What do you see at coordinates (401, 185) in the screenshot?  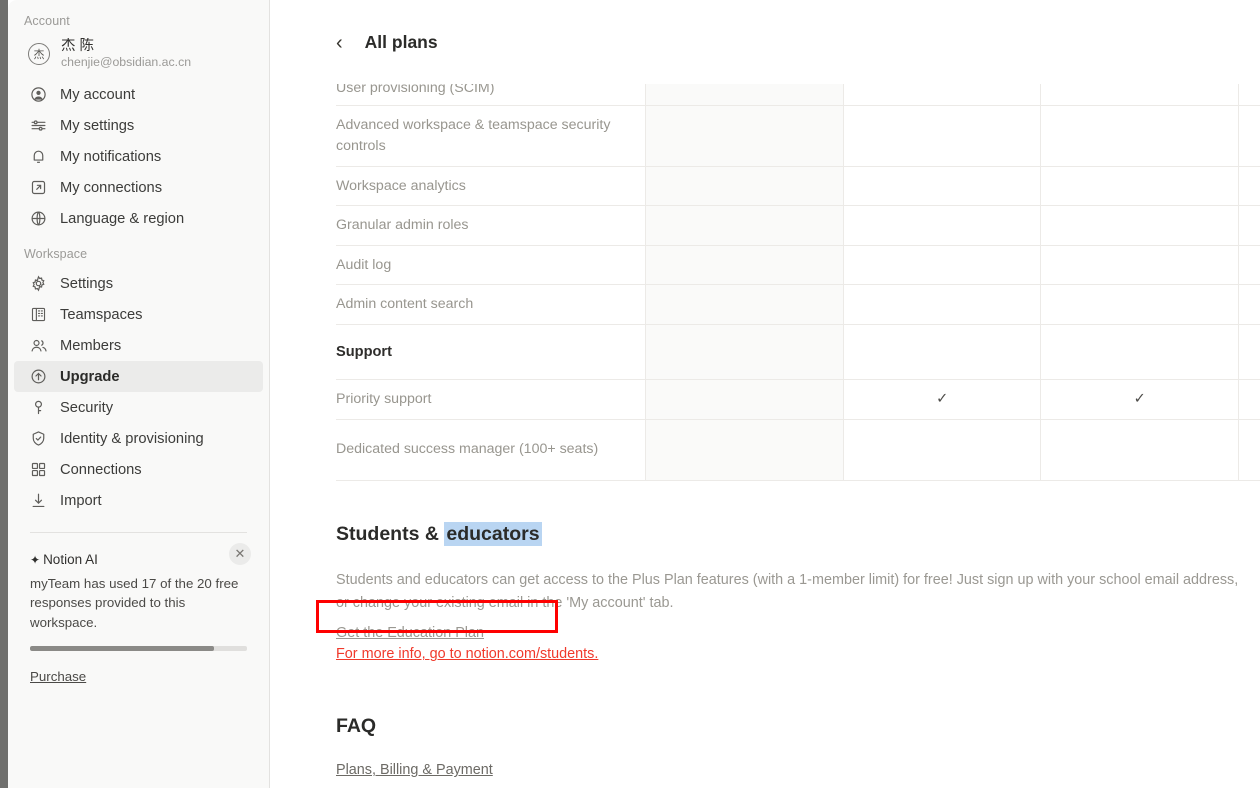 I see `feature-label: Workspace analytics` at bounding box center [401, 185].